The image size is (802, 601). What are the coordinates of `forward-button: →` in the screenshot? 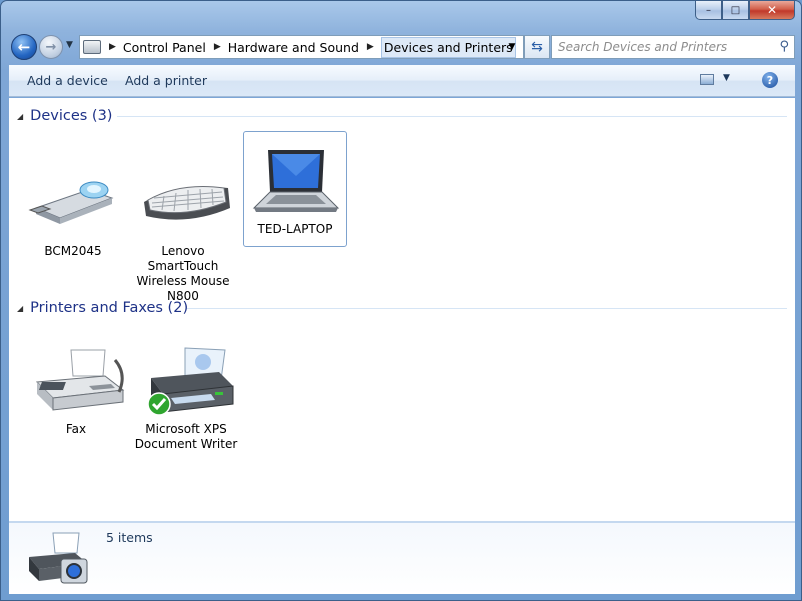 It's located at (51, 47).